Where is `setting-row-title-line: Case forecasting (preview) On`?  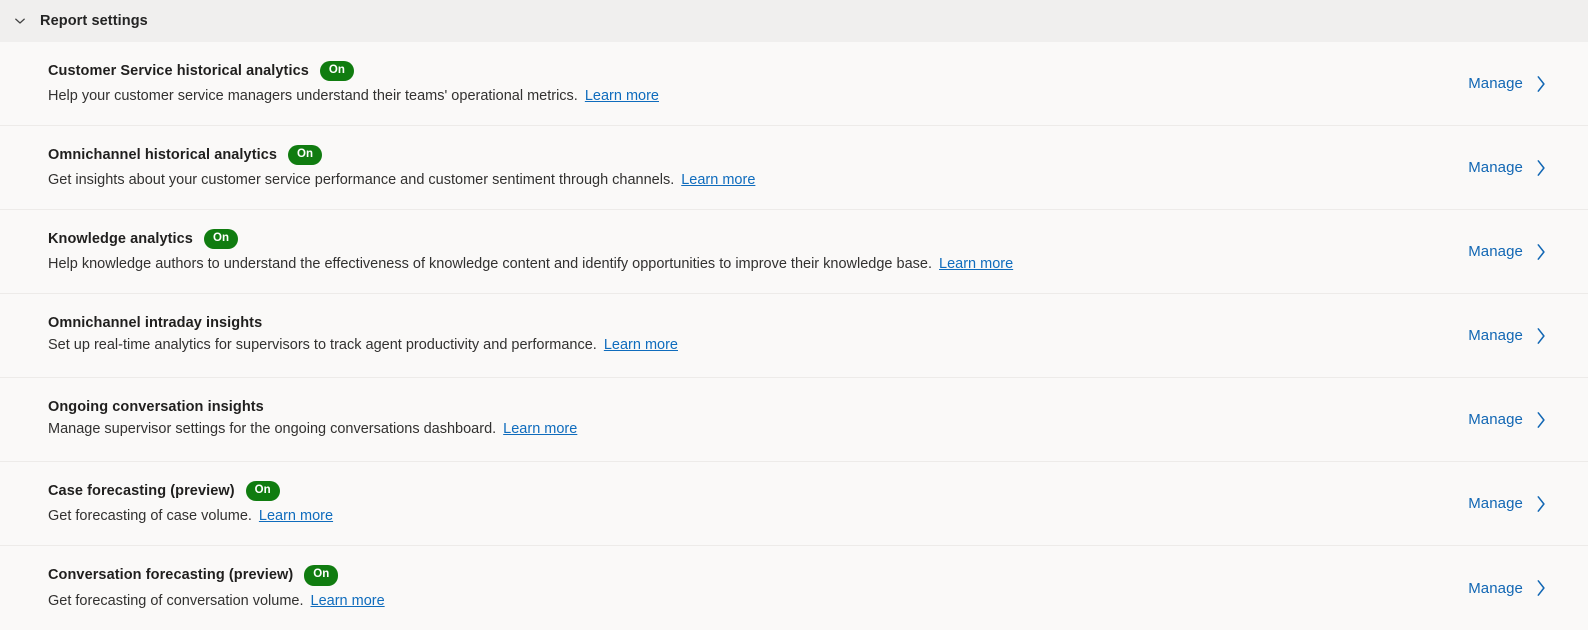
setting-row-title-line: Case forecasting (preview) On is located at coordinates (190, 491).